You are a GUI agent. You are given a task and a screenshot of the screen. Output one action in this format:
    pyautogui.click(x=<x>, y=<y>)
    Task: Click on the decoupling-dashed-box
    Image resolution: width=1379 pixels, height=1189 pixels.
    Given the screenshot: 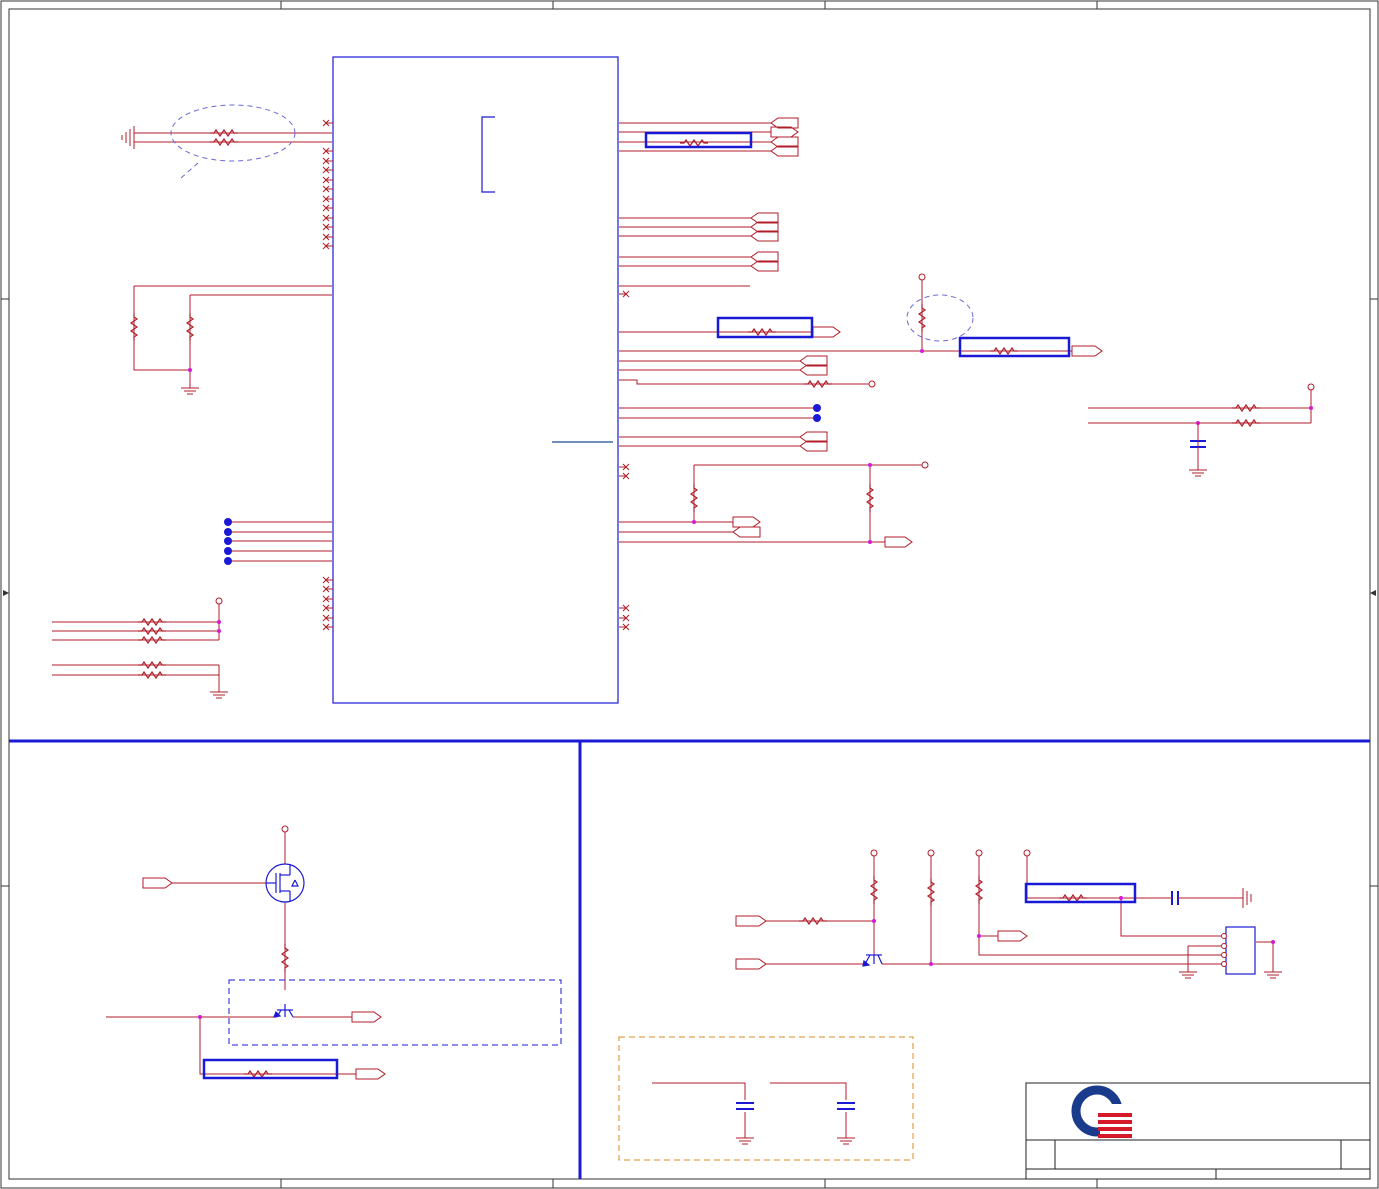 What is the action you would take?
    pyautogui.click(x=766, y=1098)
    